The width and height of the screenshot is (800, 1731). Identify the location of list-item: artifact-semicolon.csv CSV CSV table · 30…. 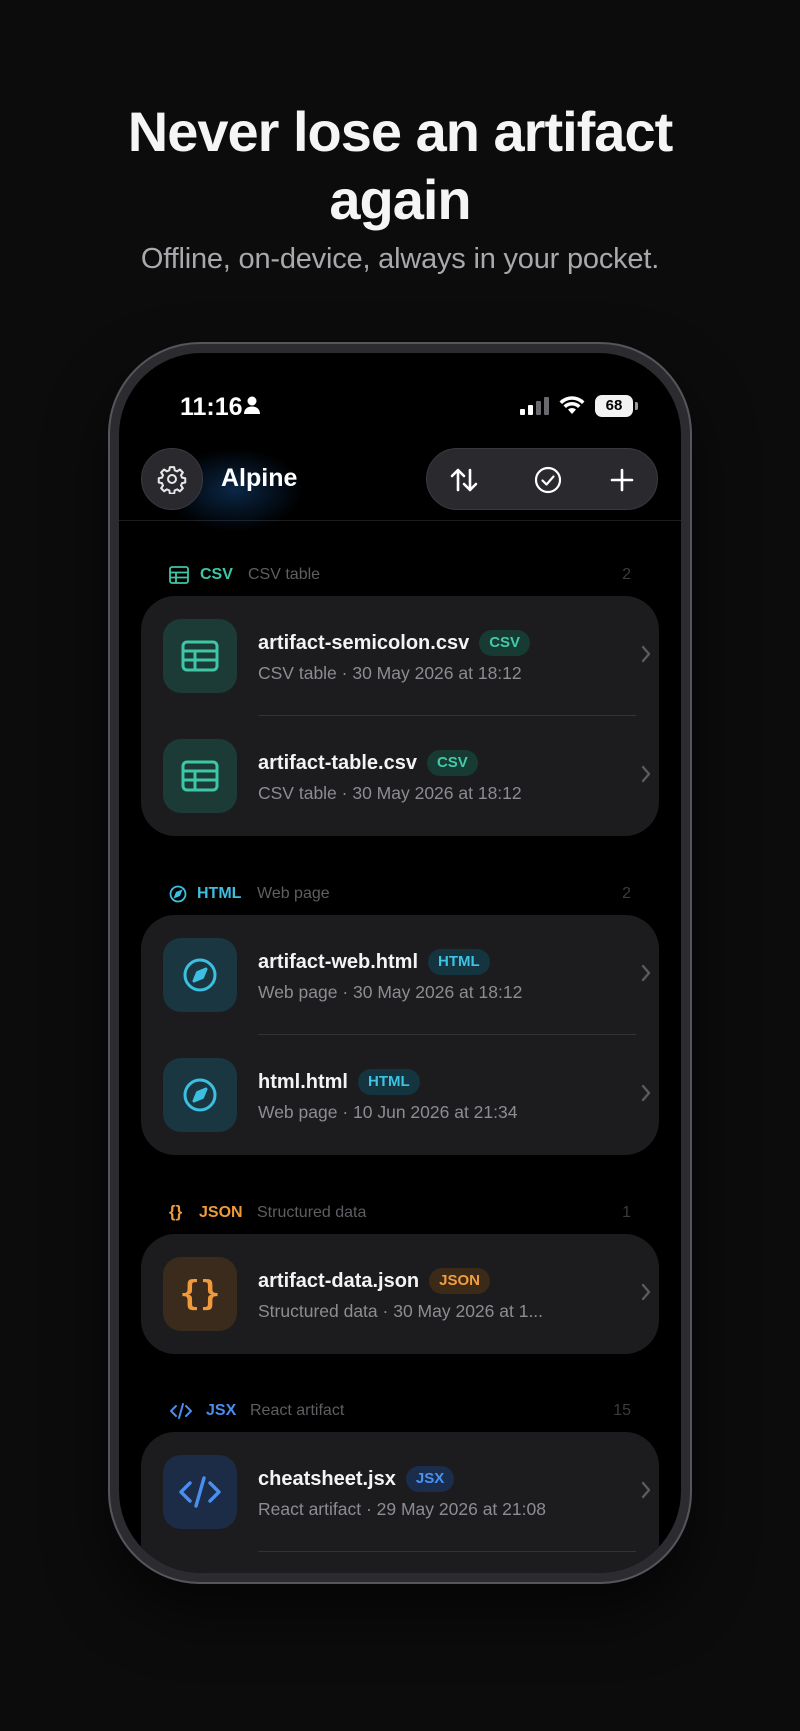
(400, 656).